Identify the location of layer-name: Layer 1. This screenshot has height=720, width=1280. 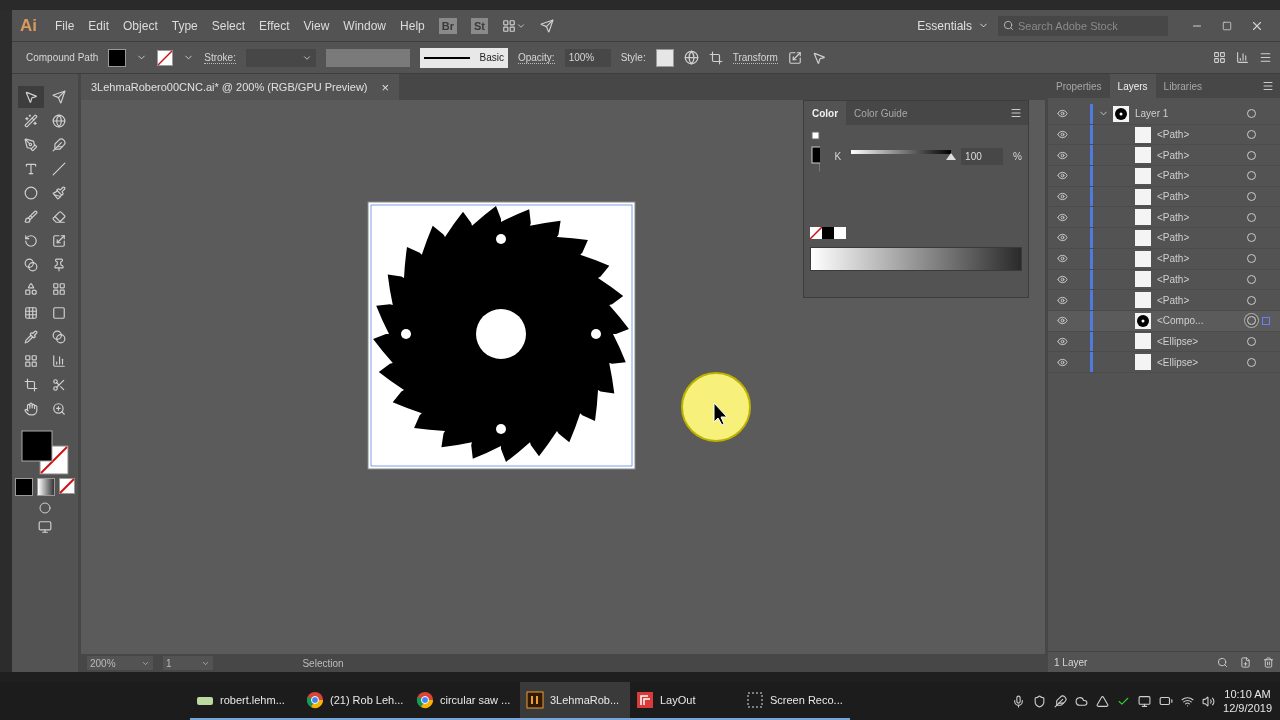
(1152, 114).